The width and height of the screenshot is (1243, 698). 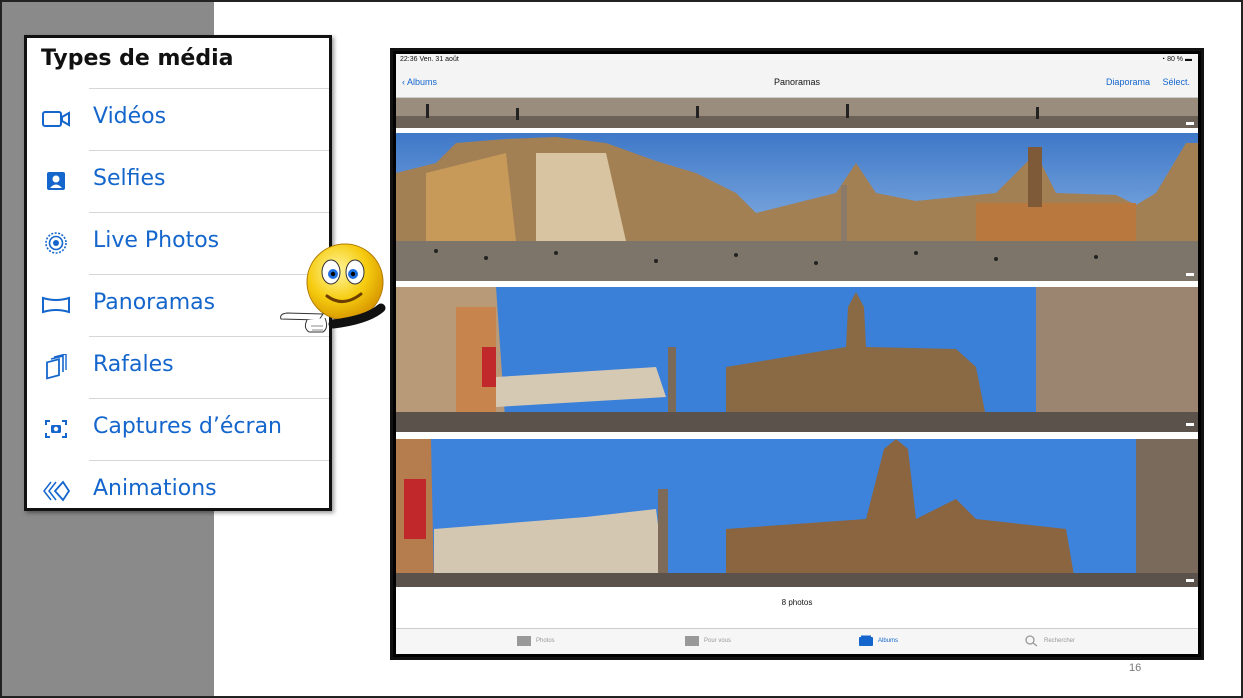 What do you see at coordinates (1163, 59) in the screenshot?
I see `wifi-icon: ◔` at bounding box center [1163, 59].